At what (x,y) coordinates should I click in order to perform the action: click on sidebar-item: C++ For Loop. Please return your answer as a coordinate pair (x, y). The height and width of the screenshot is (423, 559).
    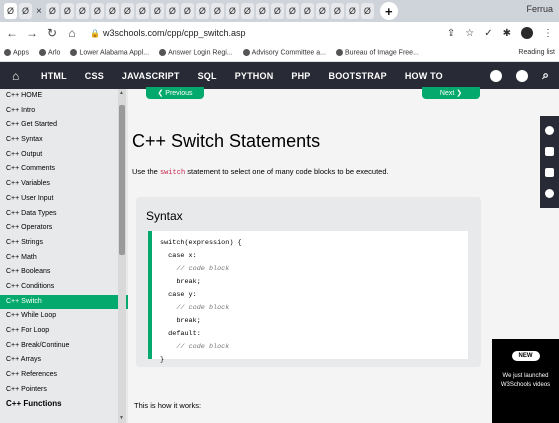
    Looking at the image, I should click on (64, 331).